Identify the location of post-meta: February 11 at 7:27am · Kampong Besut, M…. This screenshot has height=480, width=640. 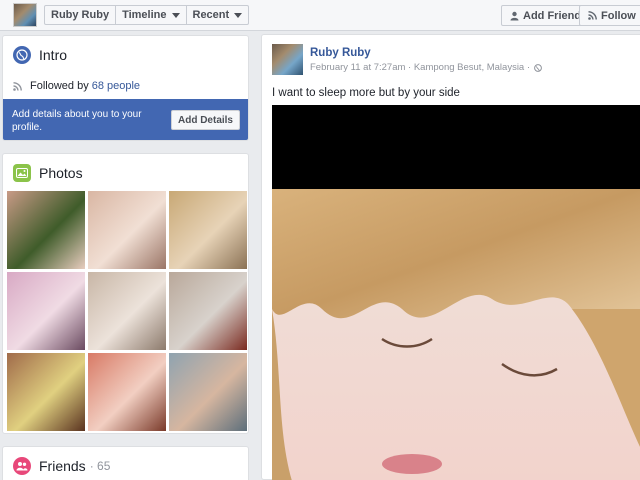
(426, 67).